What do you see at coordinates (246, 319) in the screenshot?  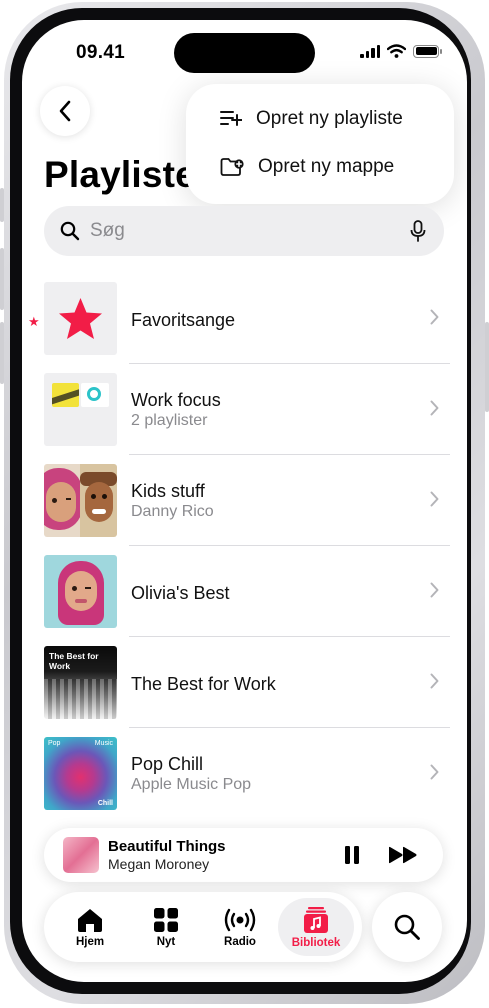 I see `playlist-row-favorites: Favoritsange` at bounding box center [246, 319].